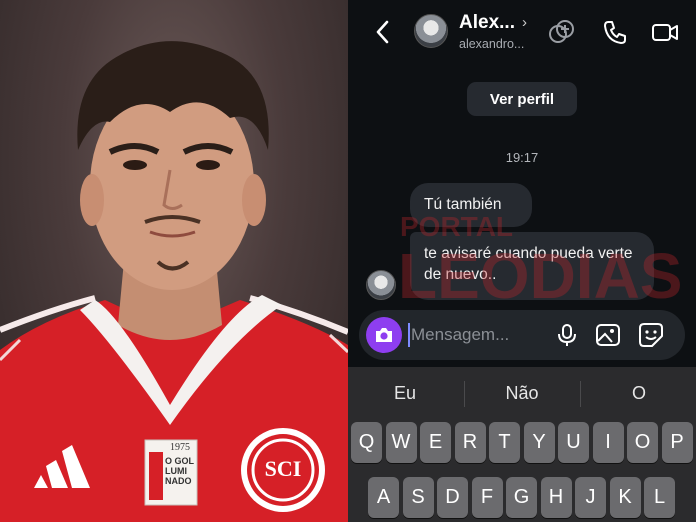 This screenshot has width=696, height=522. I want to click on key-h: H, so click(556, 497).